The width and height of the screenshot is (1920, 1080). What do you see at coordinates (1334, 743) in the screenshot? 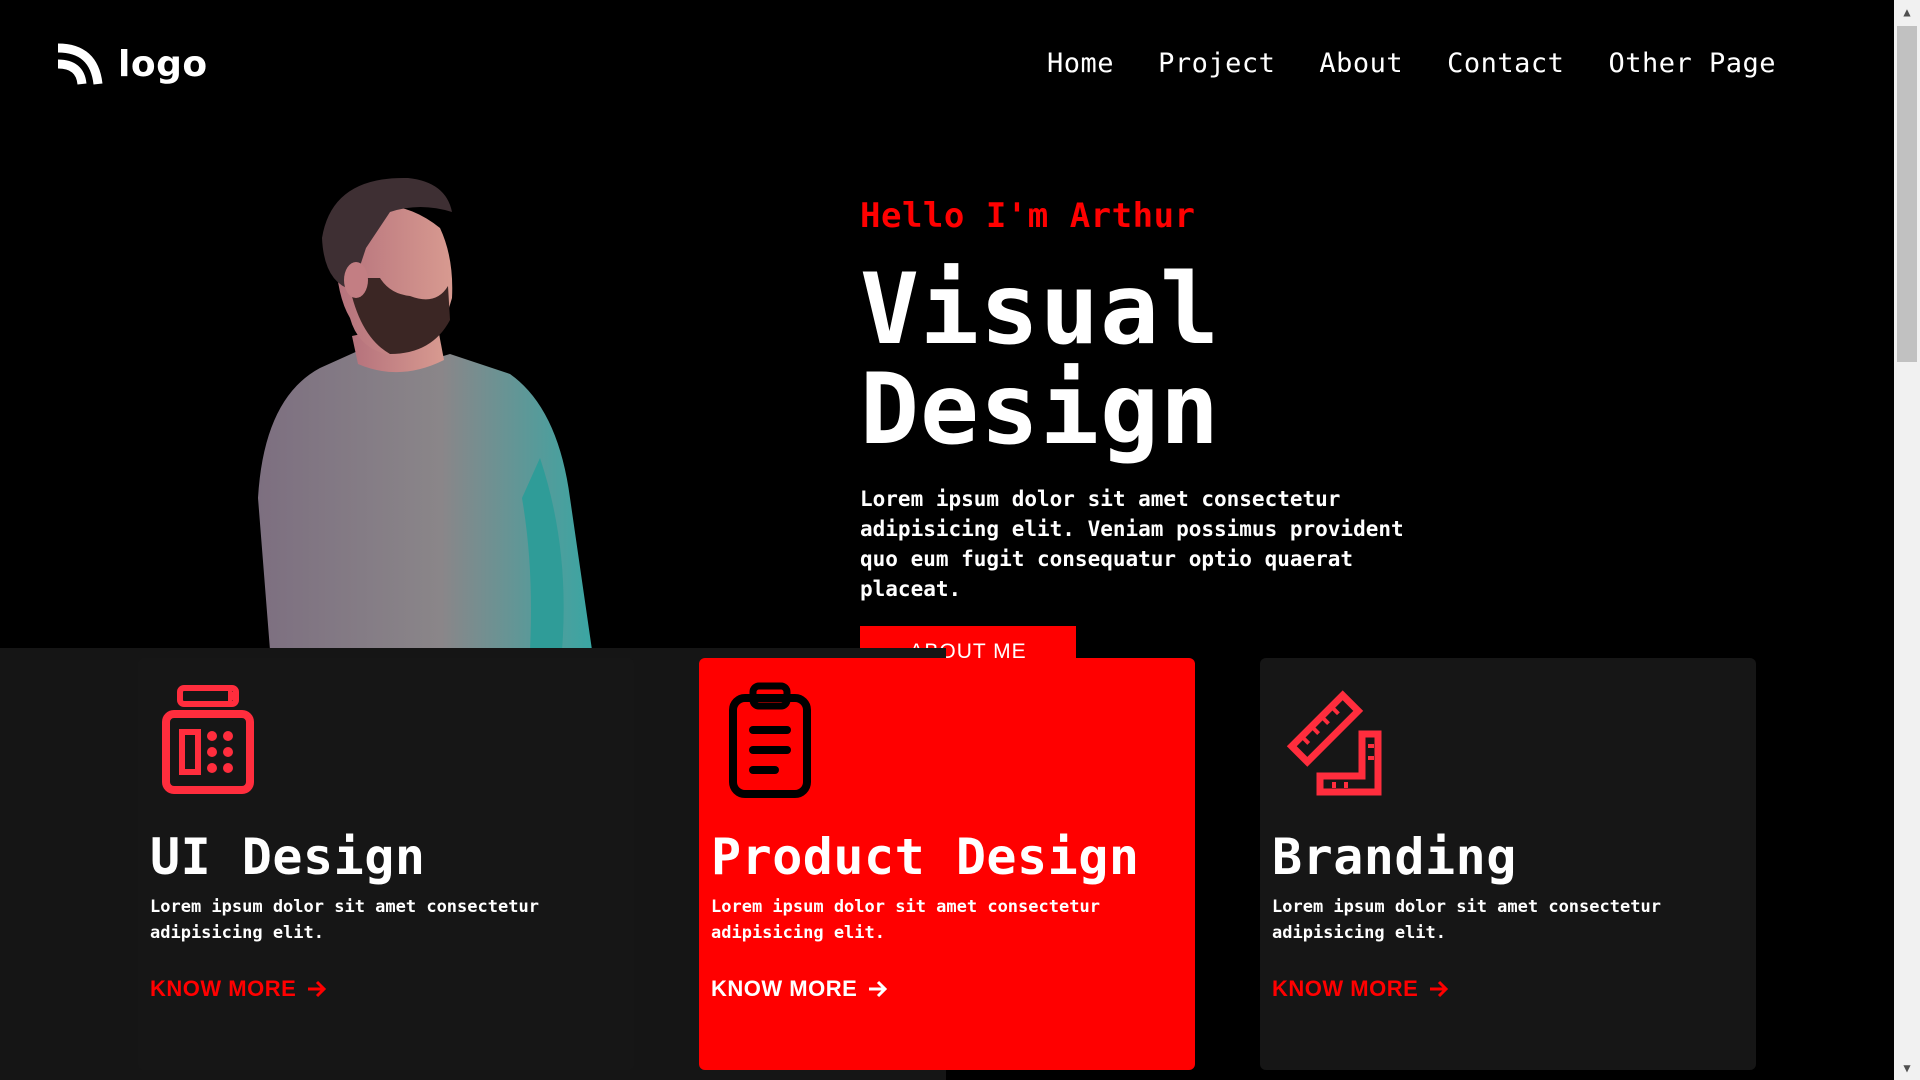
I see `ruler-icon` at bounding box center [1334, 743].